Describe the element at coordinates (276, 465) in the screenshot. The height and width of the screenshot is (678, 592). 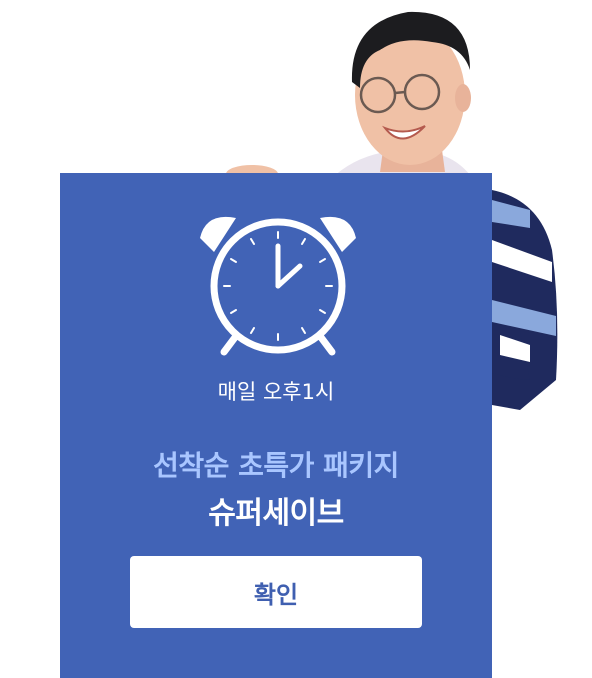
I see `promo-subtitle: 선착순 초특가 패키지` at that location.